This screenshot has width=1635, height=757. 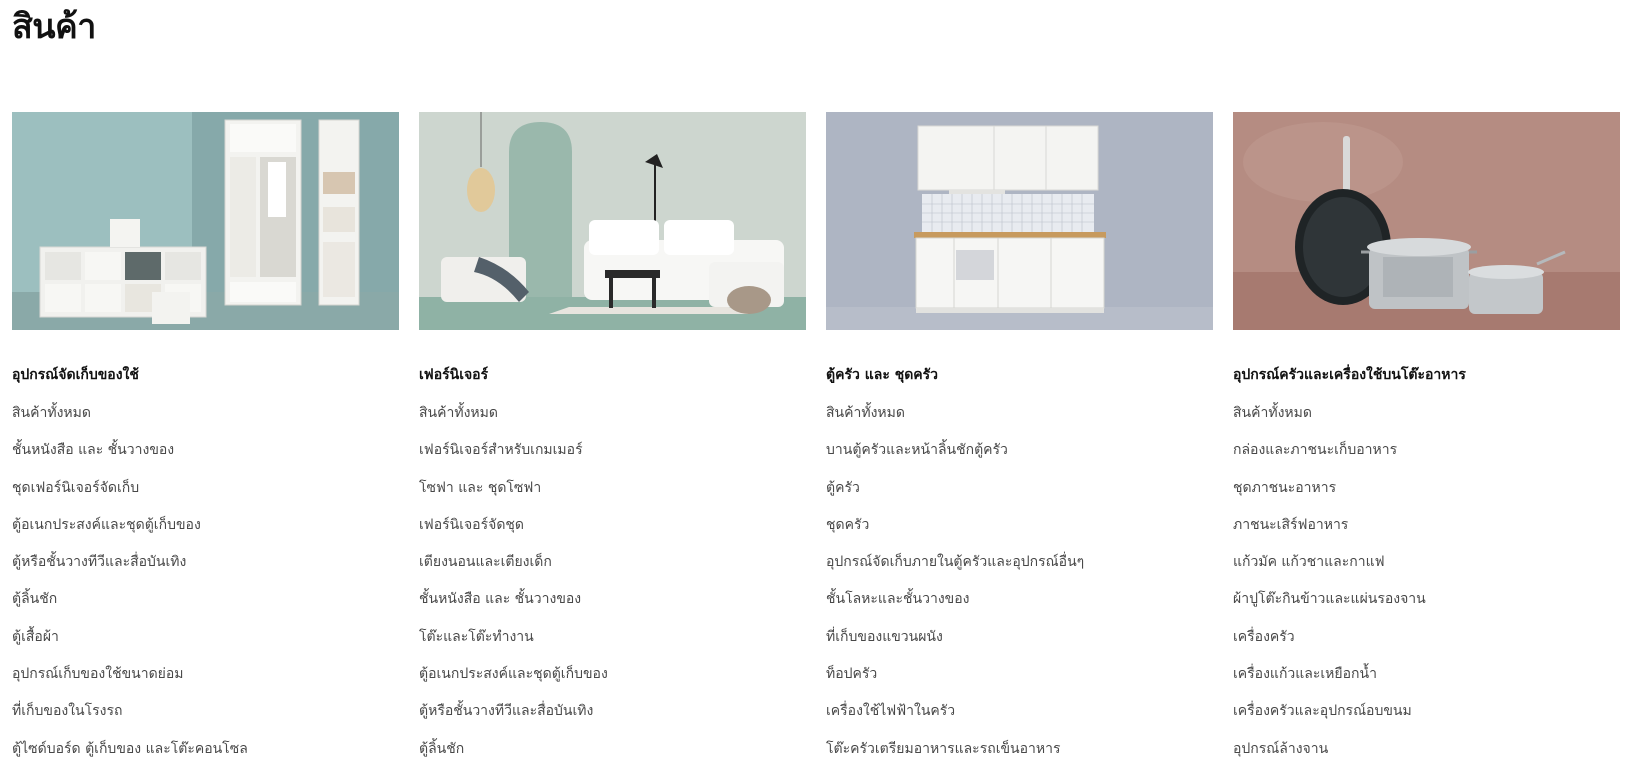 What do you see at coordinates (1019, 607) in the screenshot?
I see `list-item: ชั้นโลหะและชั้นวางของ` at bounding box center [1019, 607].